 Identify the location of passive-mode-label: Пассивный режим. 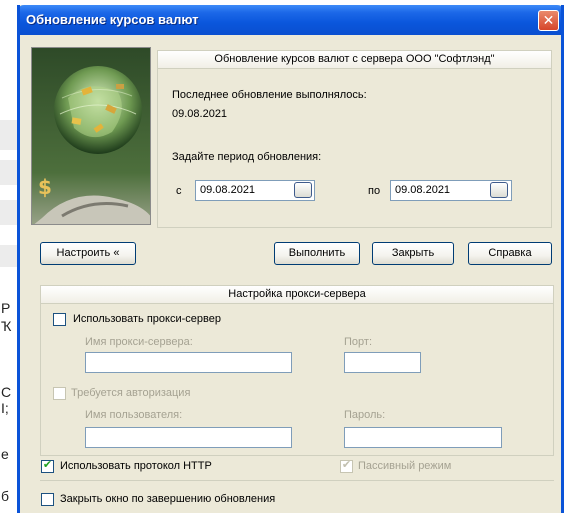
(404, 466).